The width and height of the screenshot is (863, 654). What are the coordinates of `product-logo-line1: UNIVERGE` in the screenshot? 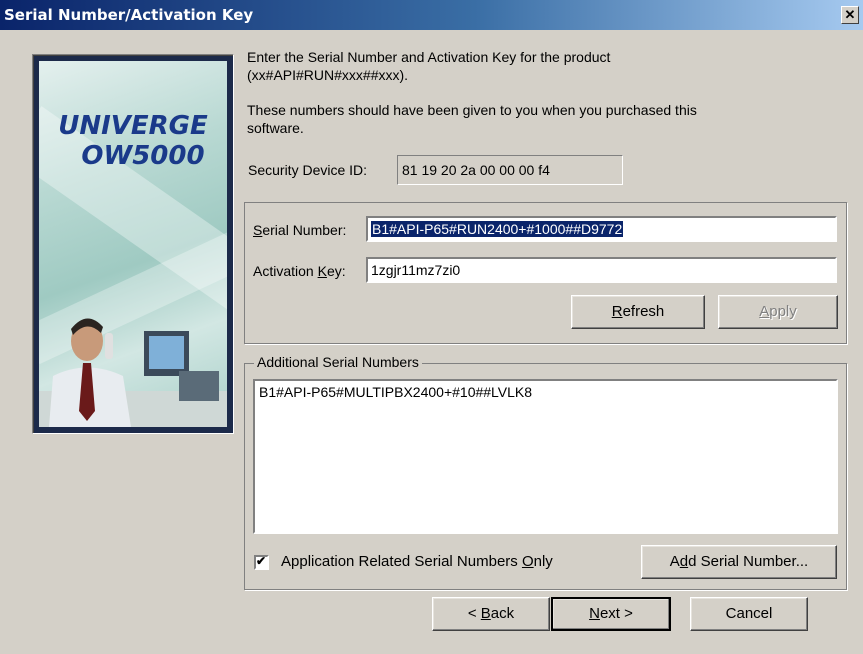 It's located at (133, 126).